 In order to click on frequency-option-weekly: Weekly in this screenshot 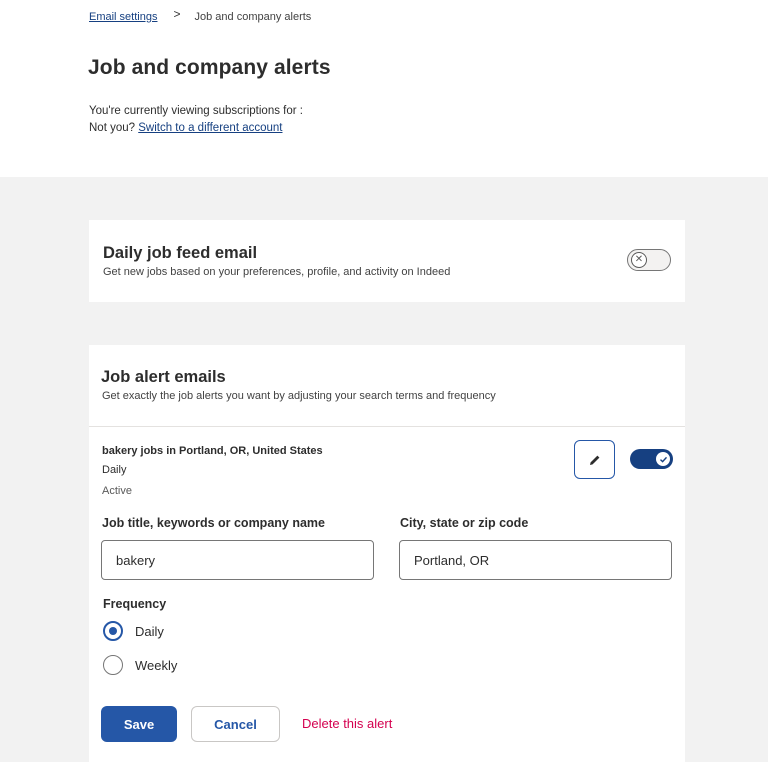, I will do `click(140, 665)`.